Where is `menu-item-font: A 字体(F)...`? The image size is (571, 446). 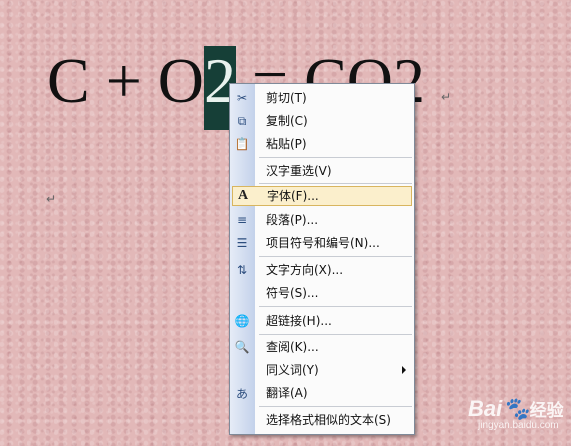
menu-item-font: A 字体(F)... is located at coordinates (322, 196).